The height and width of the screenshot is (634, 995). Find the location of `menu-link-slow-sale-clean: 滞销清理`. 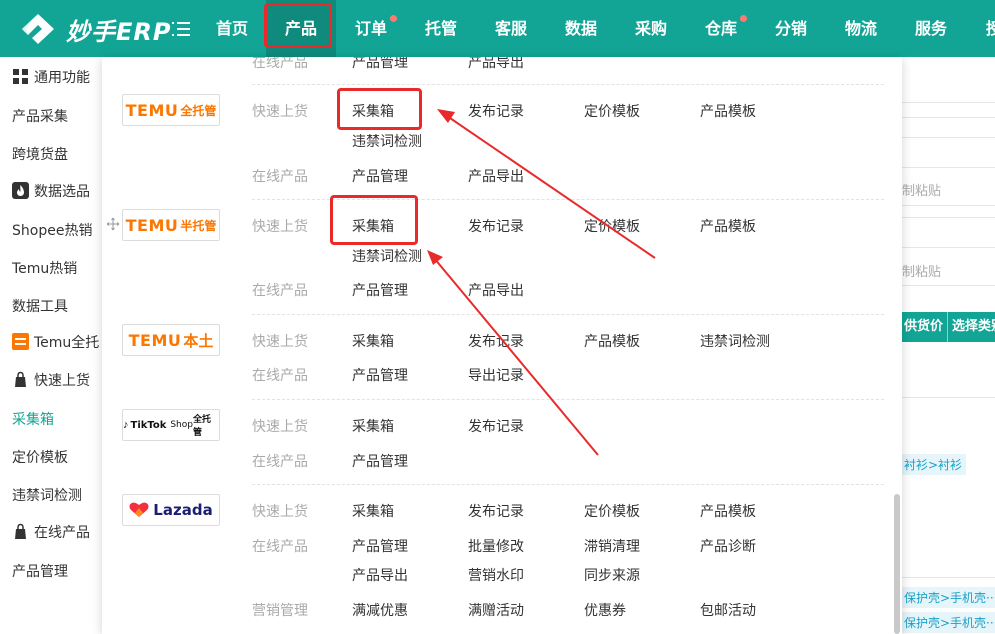

menu-link-slow-sale-clean: 滞销清理 is located at coordinates (612, 546).